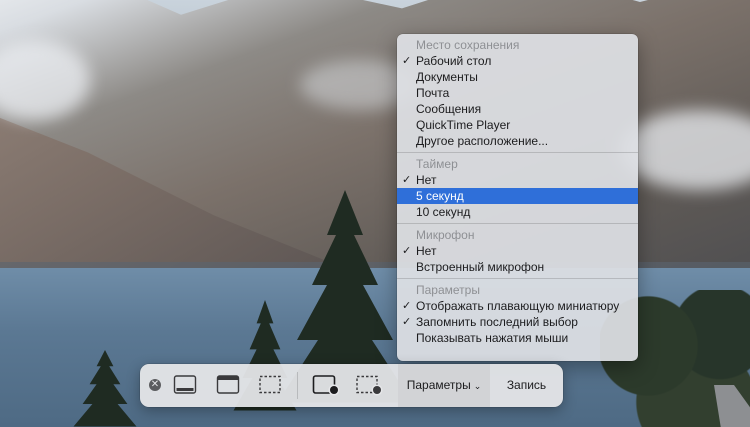 The width and height of the screenshot is (750, 427). What do you see at coordinates (297, 385) in the screenshot?
I see `toolbar-divider` at bounding box center [297, 385].